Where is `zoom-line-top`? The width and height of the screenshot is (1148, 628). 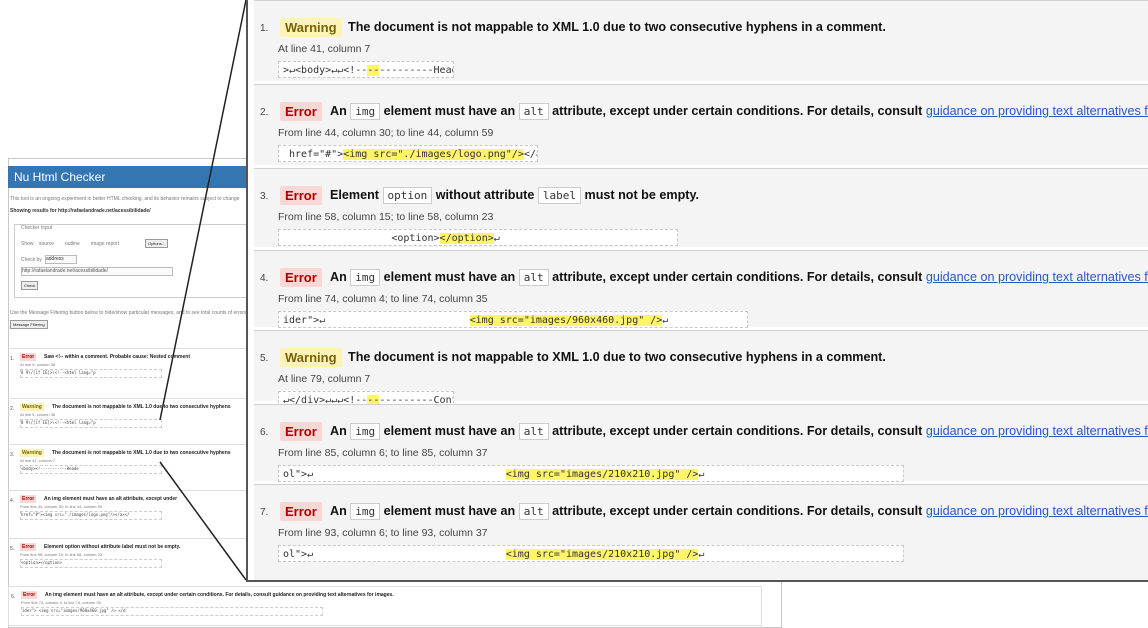
zoom-line-top is located at coordinates (203, 210).